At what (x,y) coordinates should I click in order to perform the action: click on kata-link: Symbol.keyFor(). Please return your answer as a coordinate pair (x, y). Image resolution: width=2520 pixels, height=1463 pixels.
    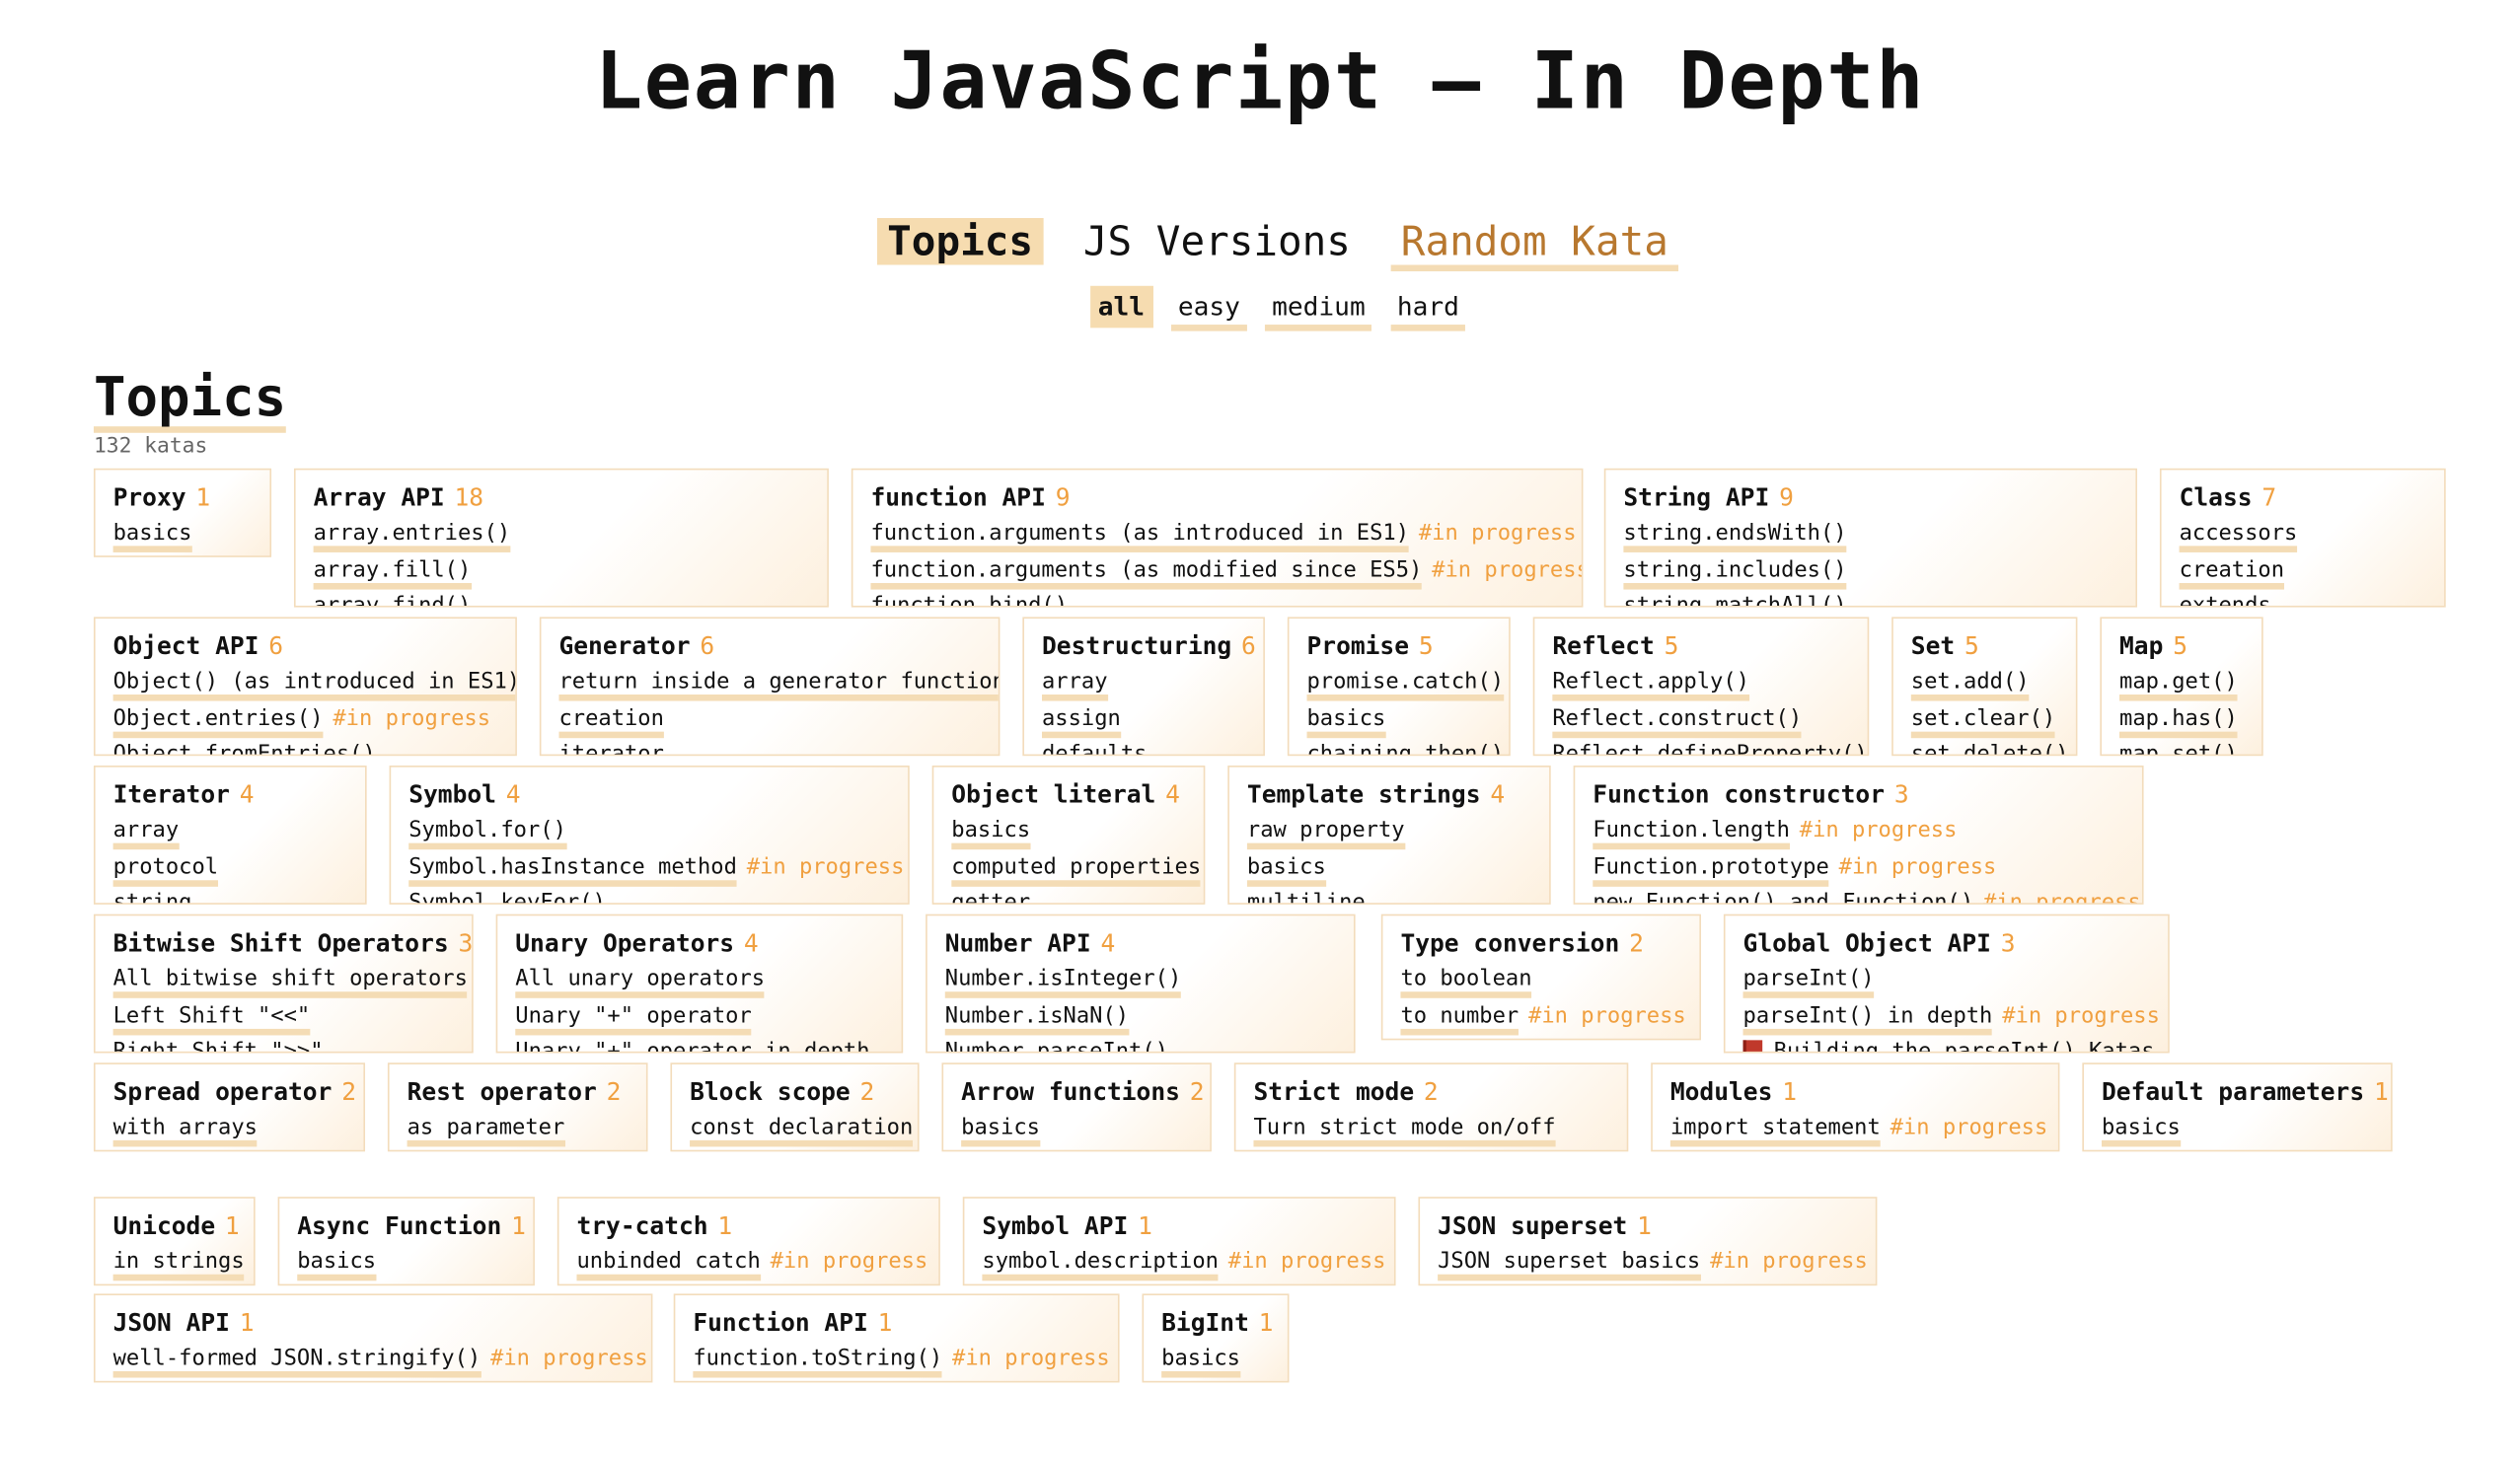
    Looking at the image, I should click on (507, 897).